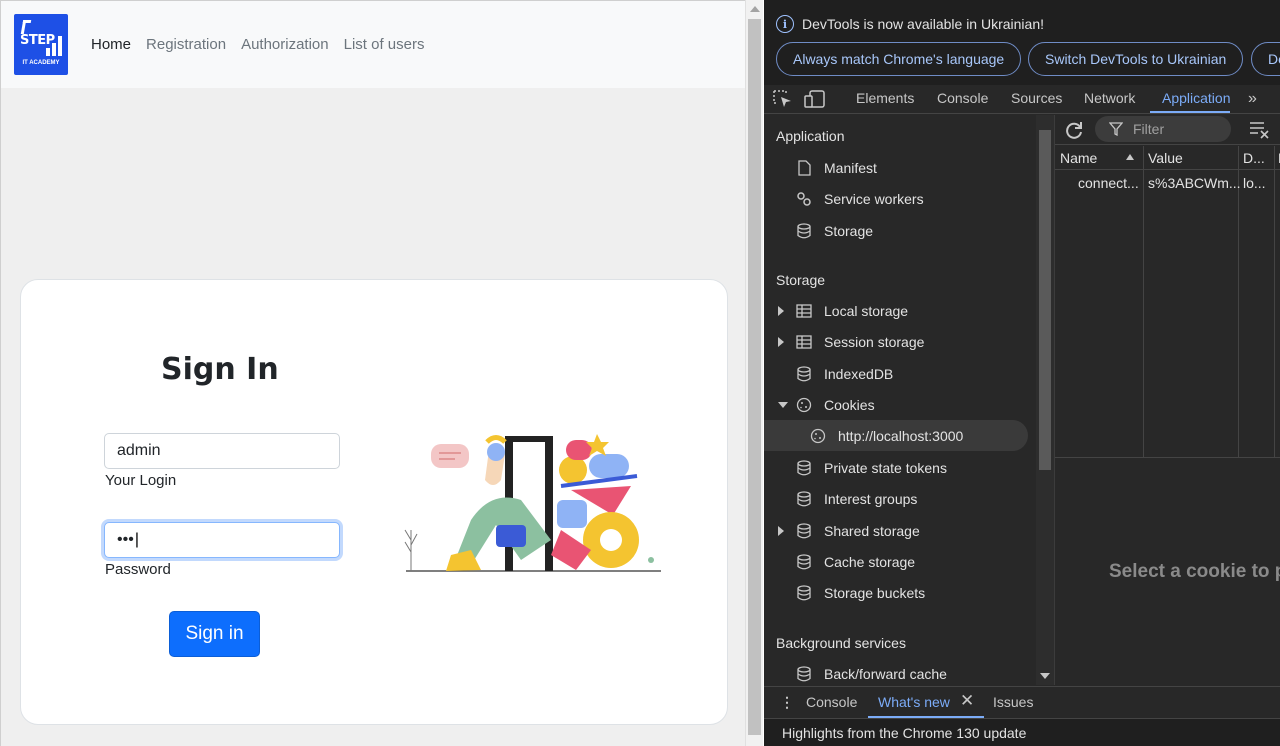 The width and height of the screenshot is (1280, 746). I want to click on match-language-button: Always match Chrome's language, so click(899, 59).